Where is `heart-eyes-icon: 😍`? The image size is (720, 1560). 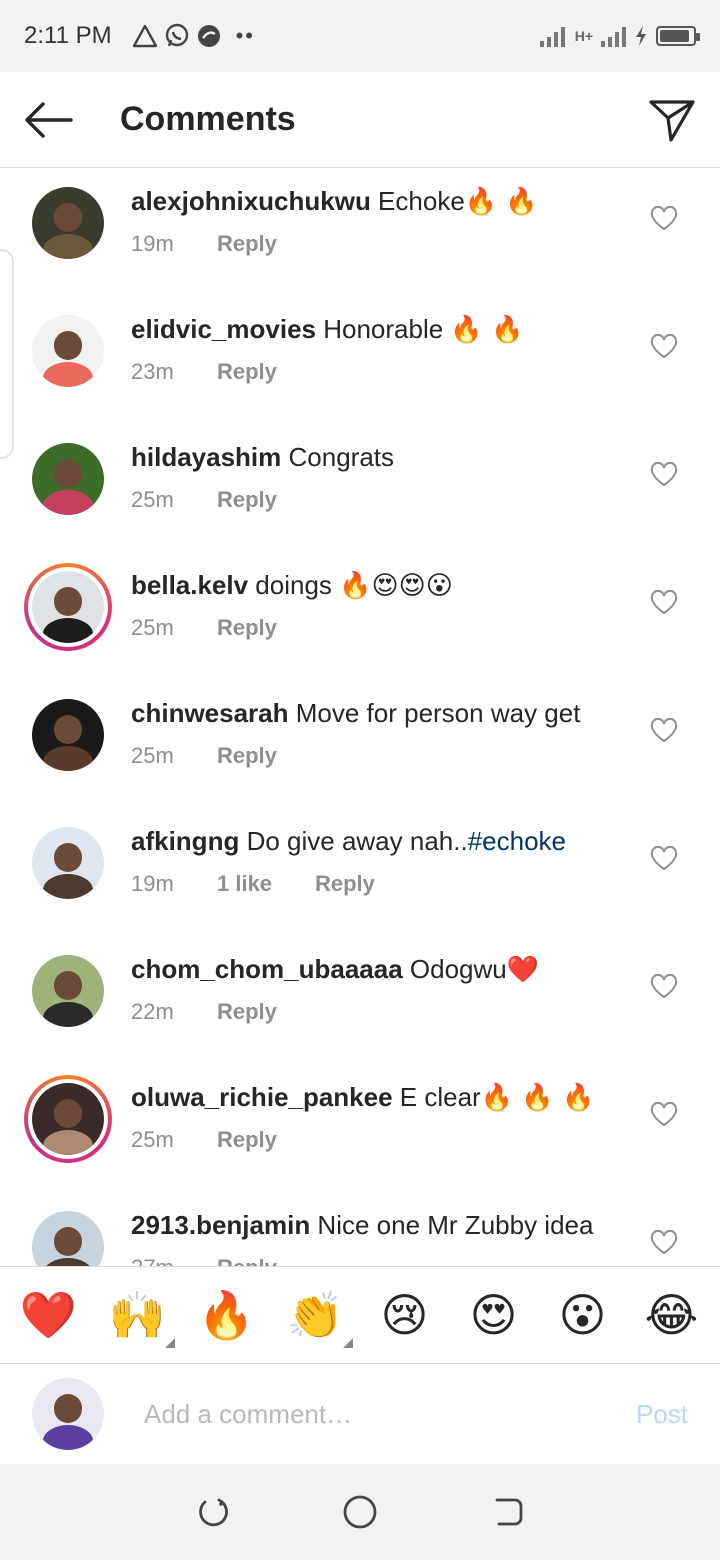 heart-eyes-icon: 😍 is located at coordinates (493, 1315).